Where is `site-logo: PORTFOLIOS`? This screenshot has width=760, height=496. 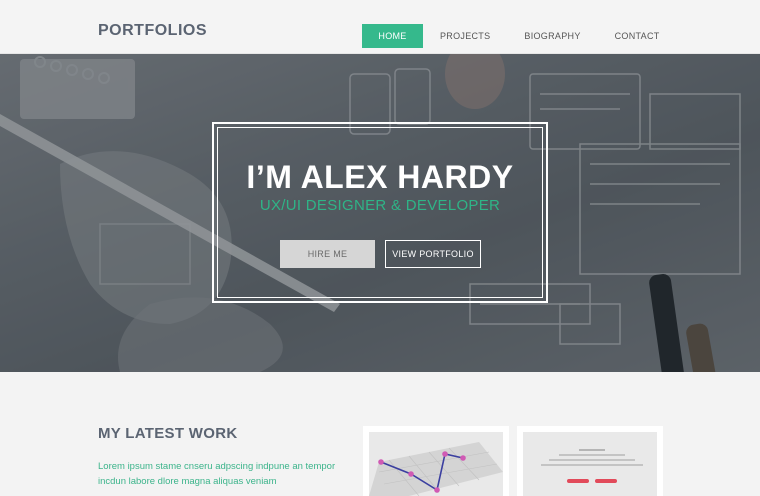 site-logo: PORTFOLIOS is located at coordinates (152, 31).